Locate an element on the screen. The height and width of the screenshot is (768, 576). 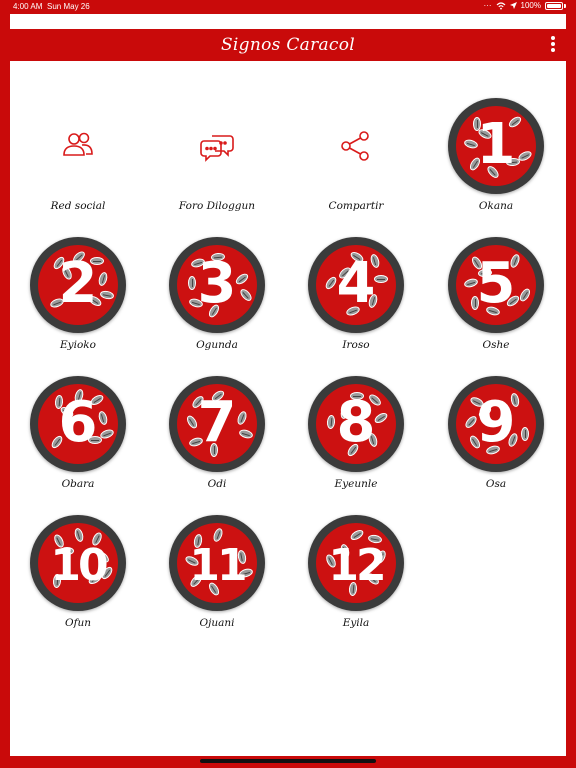
sign-number: 2 is located at coordinates (78, 283).